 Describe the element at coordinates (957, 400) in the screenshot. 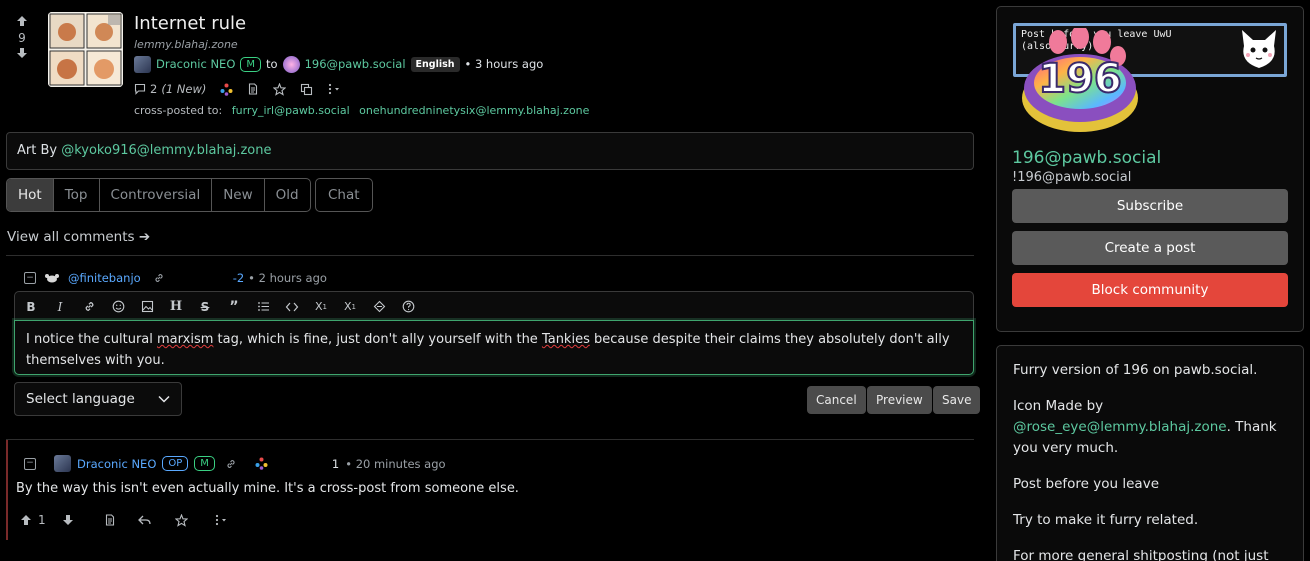

I see `save-button: Save` at that location.